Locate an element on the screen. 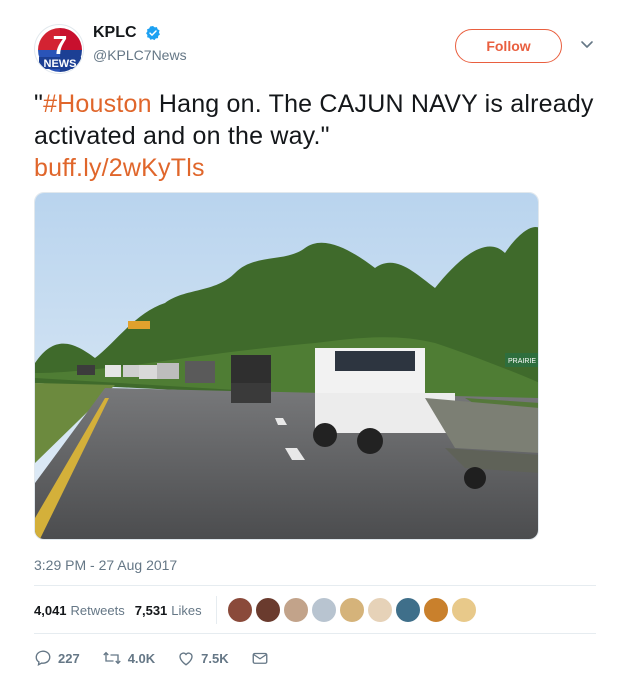 Image resolution: width=629 pixels, height=683 pixels. likes-stat: 7,531 Likes is located at coordinates (168, 610).